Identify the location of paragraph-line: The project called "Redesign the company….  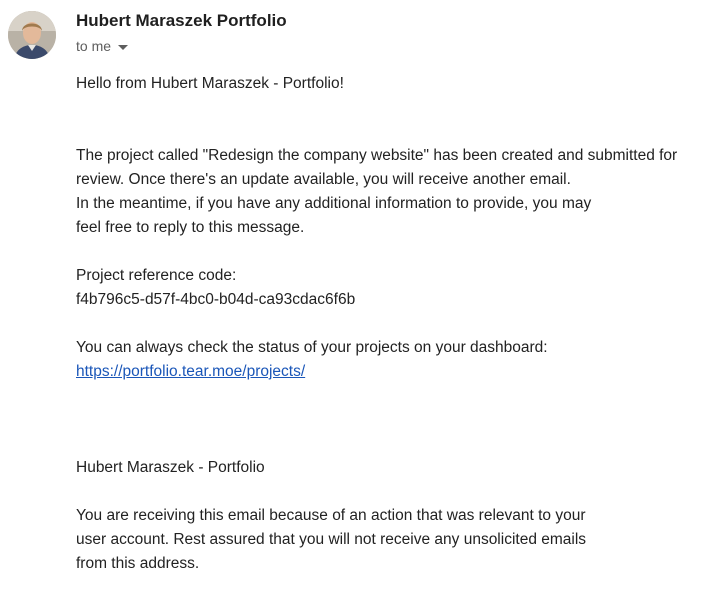
(377, 155).